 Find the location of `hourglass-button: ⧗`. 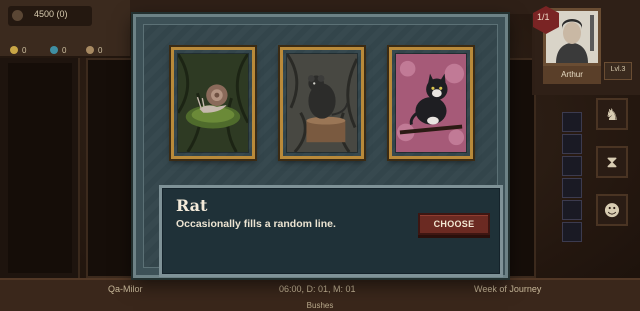

hourglass-button: ⧗ is located at coordinates (612, 162).